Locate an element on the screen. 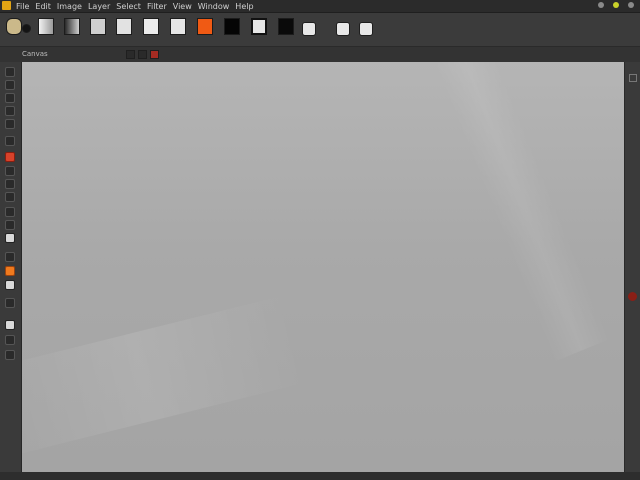 The width and height of the screenshot is (640, 480). shape-tool-icon is located at coordinates (10, 355).